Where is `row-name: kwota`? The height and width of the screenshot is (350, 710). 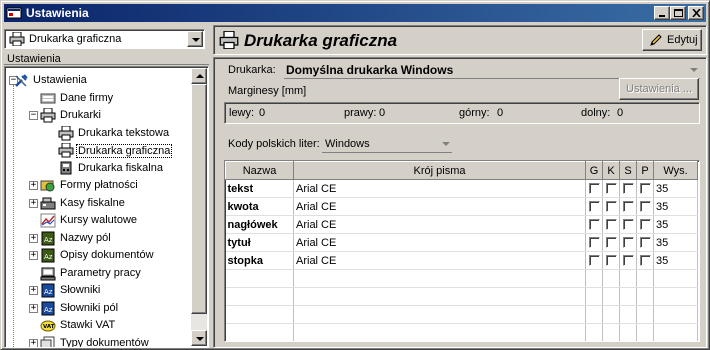
row-name: kwota is located at coordinates (259, 206).